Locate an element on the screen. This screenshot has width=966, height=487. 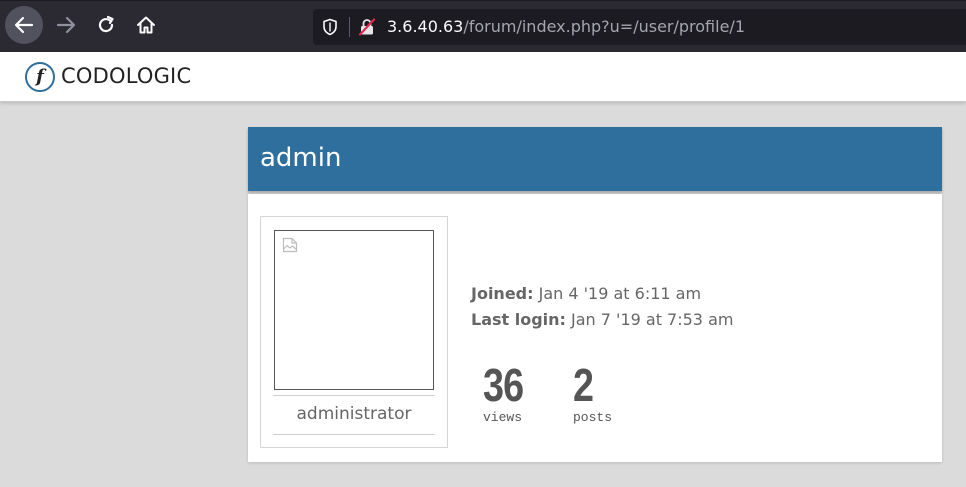
insecure-lock-icon is located at coordinates (367, 29).